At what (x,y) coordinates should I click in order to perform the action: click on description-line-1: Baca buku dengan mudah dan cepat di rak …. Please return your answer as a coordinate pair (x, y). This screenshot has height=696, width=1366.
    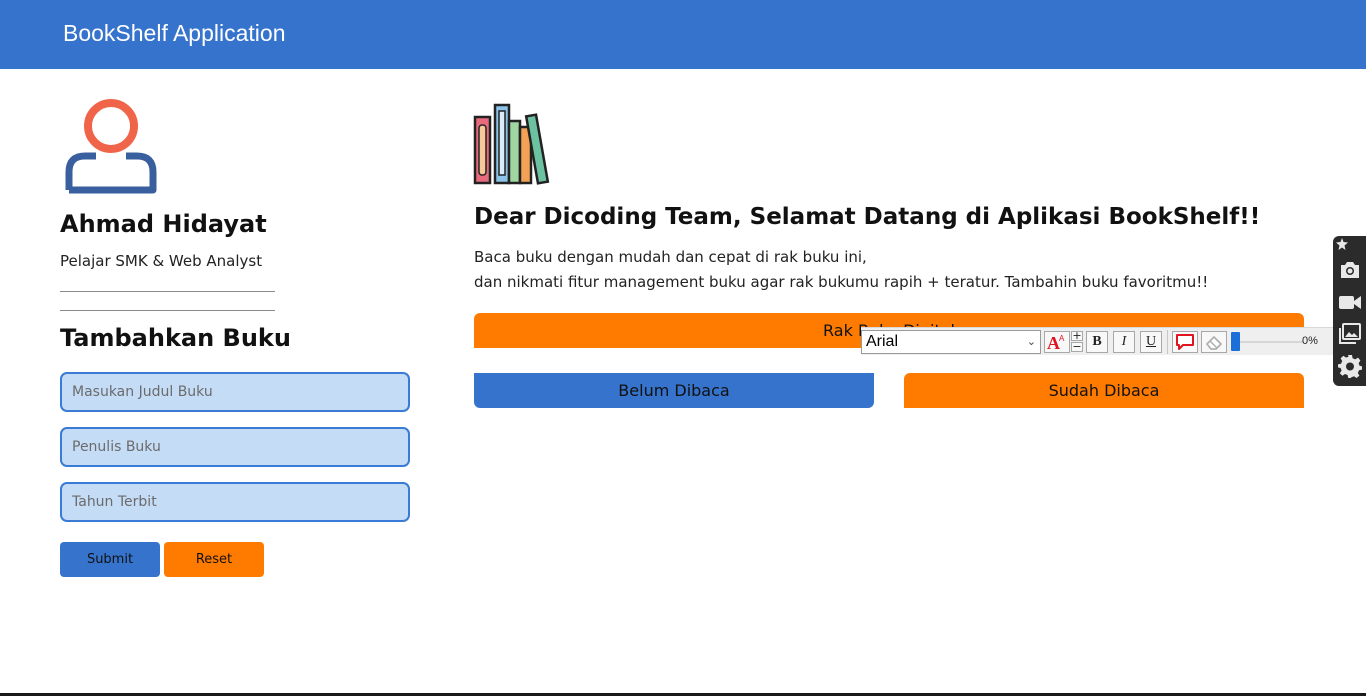
    Looking at the image, I should click on (670, 257).